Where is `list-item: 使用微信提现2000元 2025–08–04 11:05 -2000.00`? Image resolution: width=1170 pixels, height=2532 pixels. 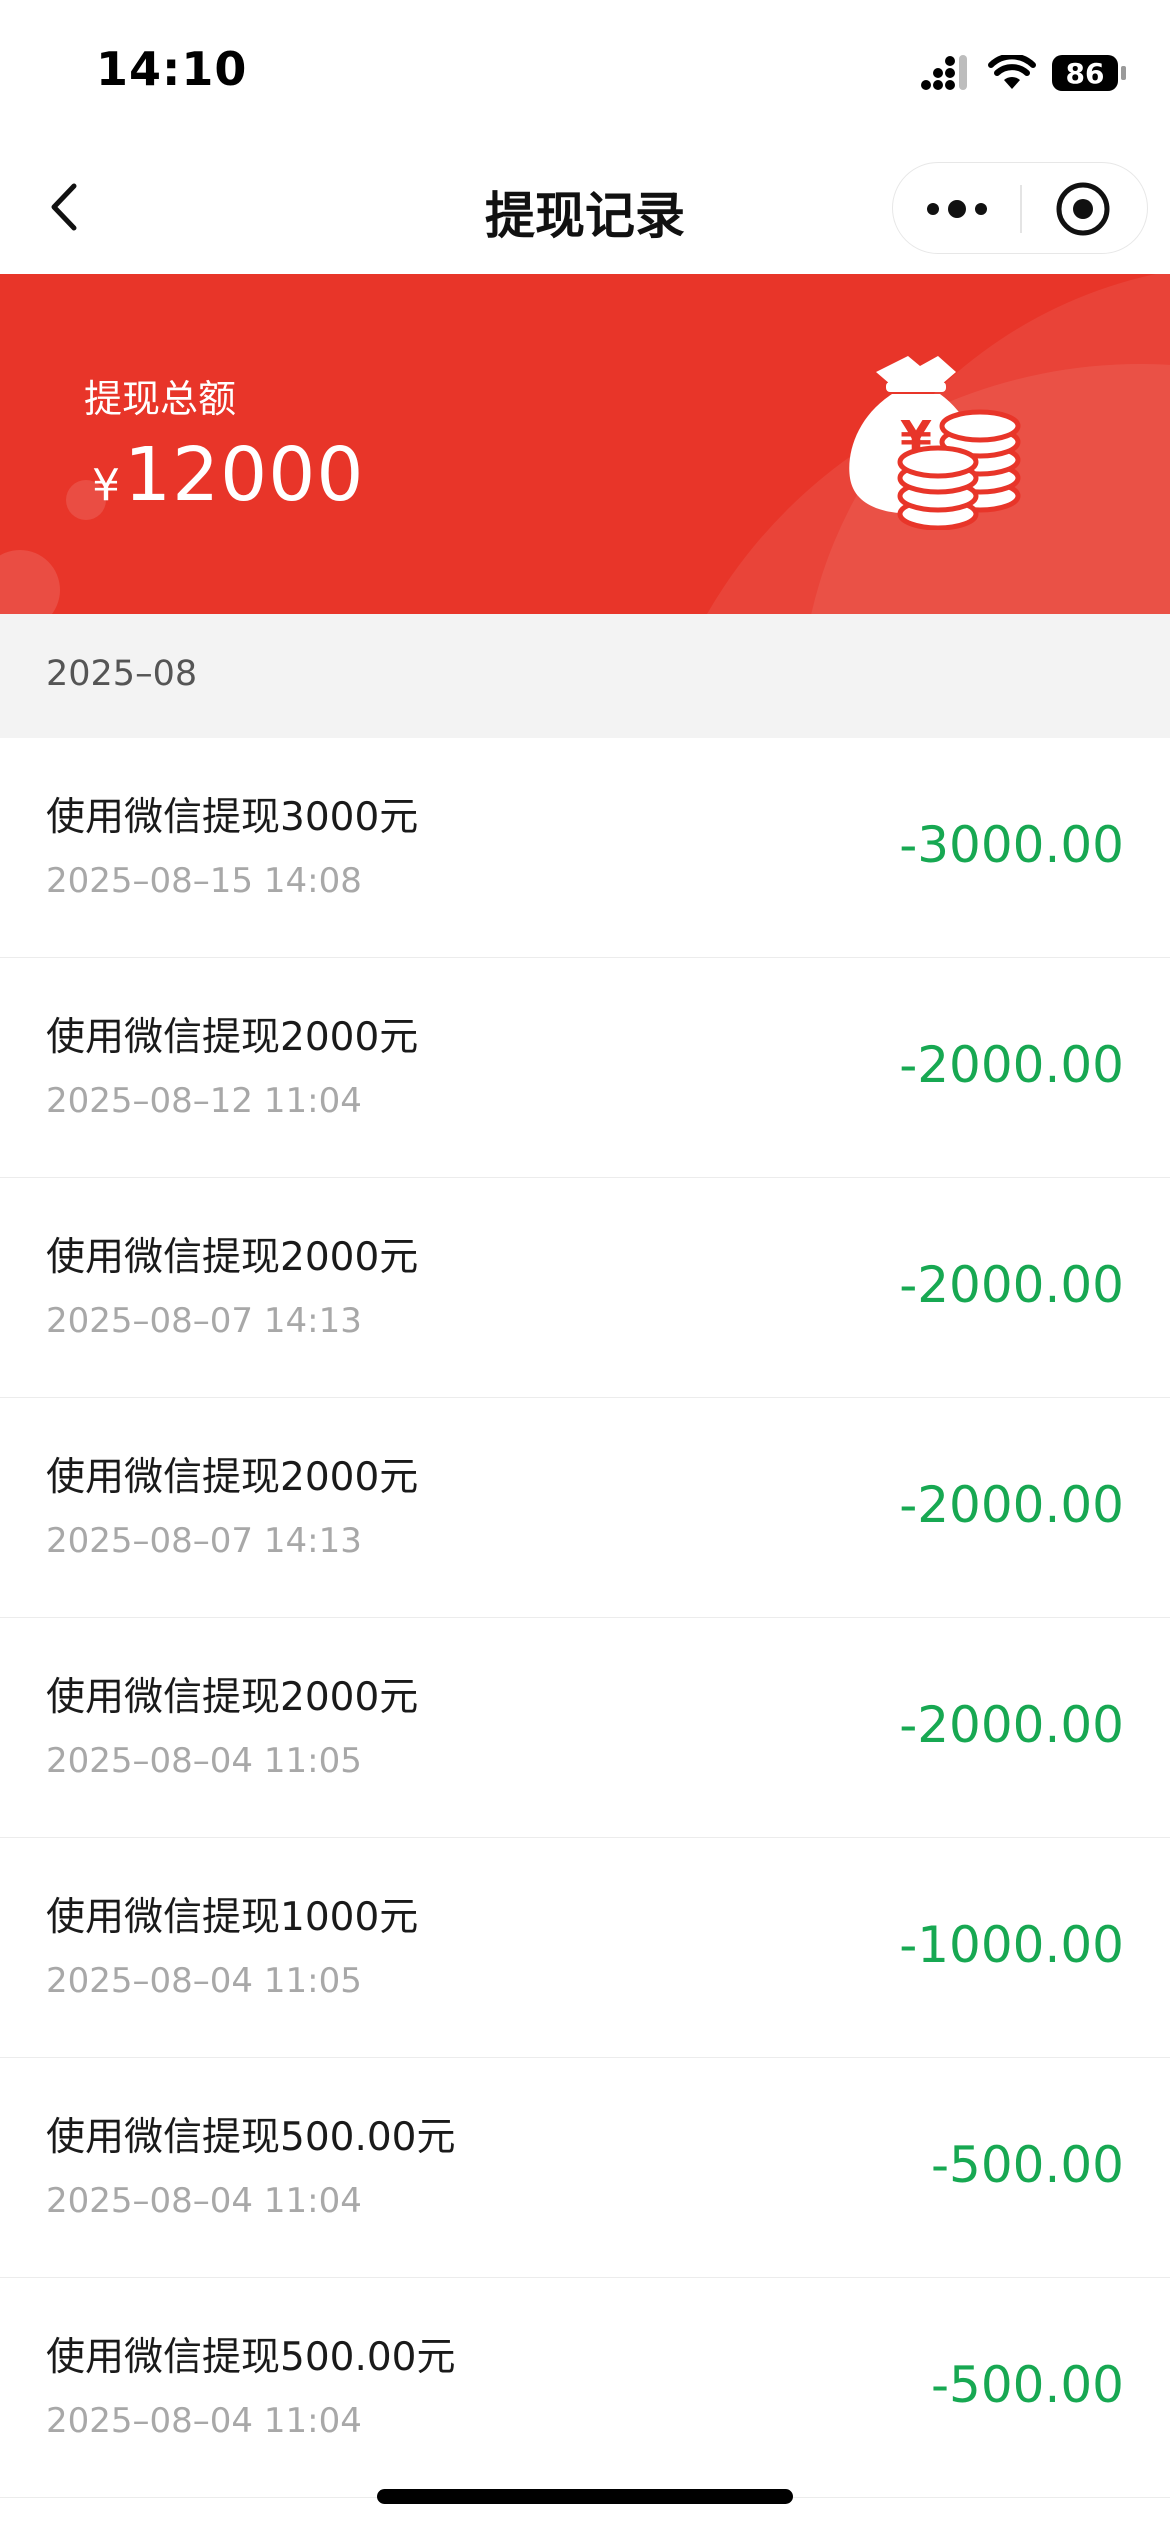
list-item: 使用微信提现2000元 2025–08–04 11:05 -2000.00 is located at coordinates (585, 1728).